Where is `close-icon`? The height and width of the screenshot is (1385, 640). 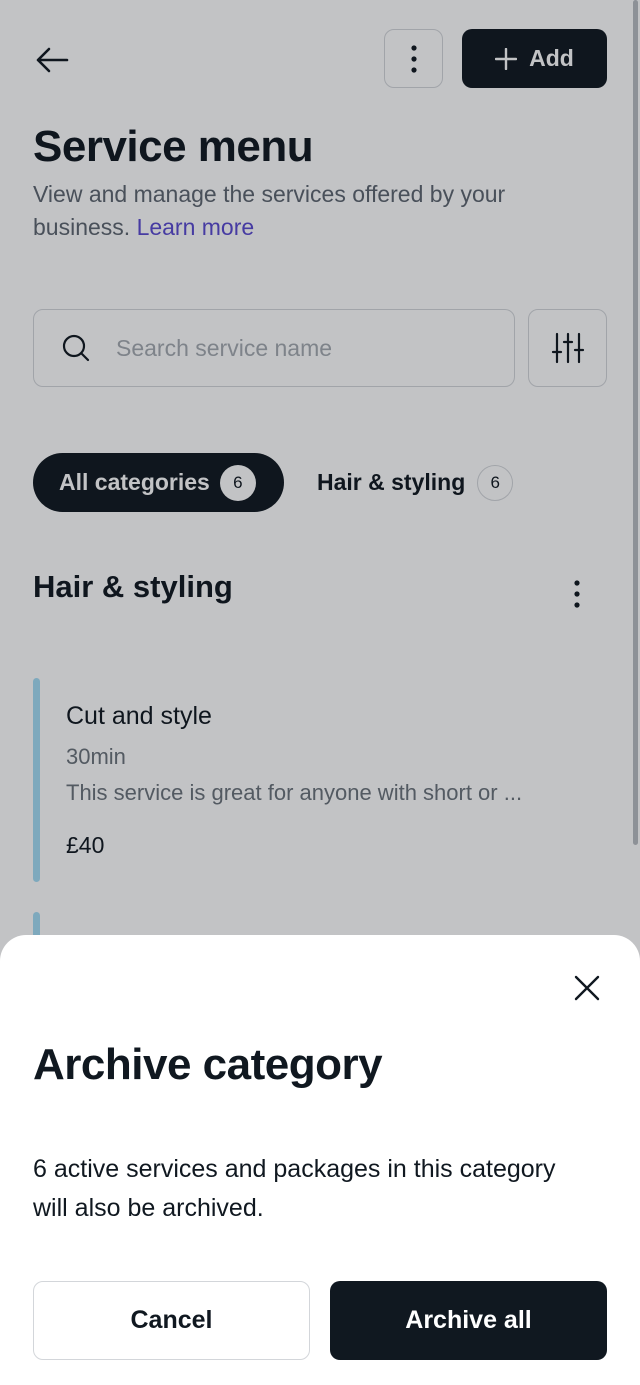 close-icon is located at coordinates (587, 988).